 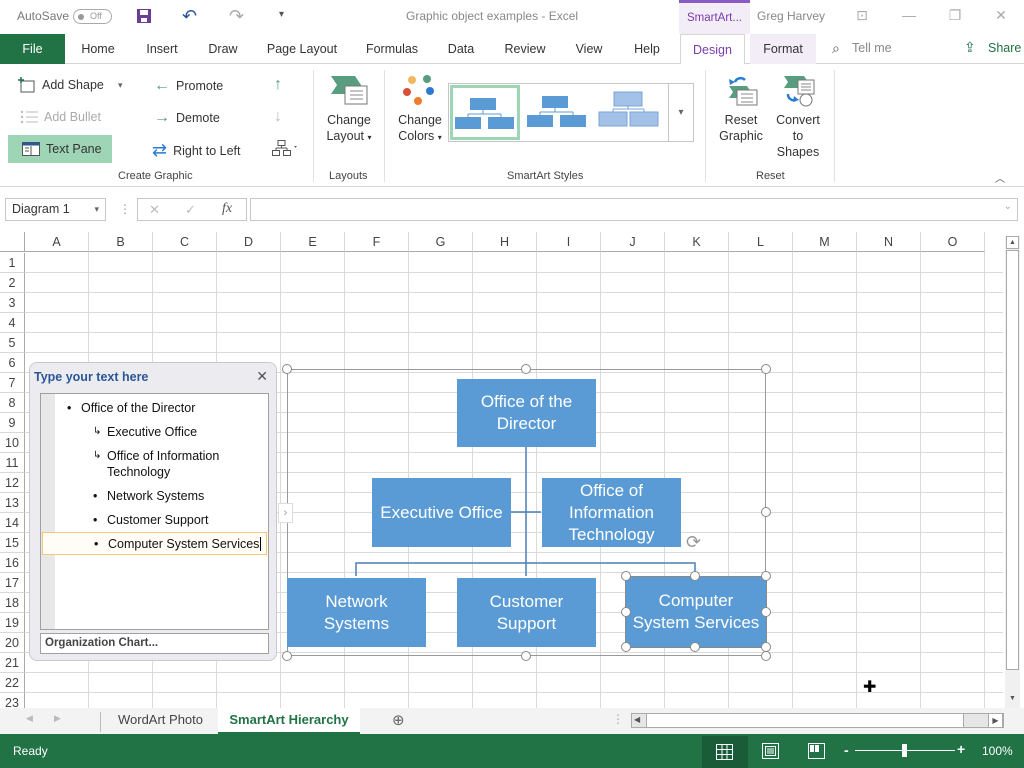 I want to click on page-break-view-icon, so click(x=816, y=751).